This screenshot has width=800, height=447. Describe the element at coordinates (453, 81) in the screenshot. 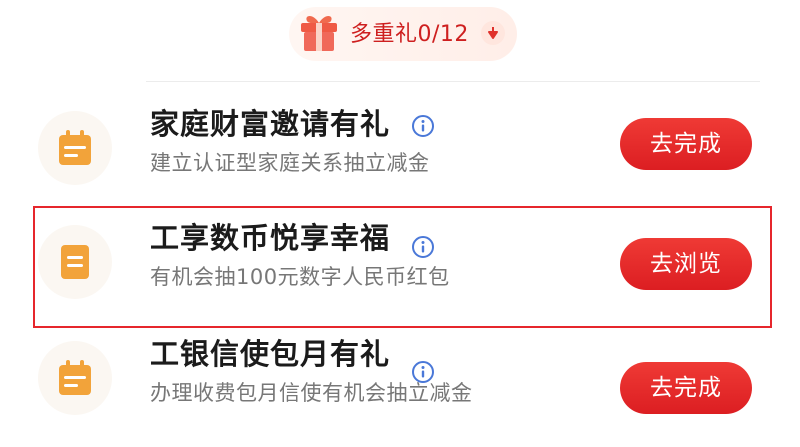

I see `divider` at that location.